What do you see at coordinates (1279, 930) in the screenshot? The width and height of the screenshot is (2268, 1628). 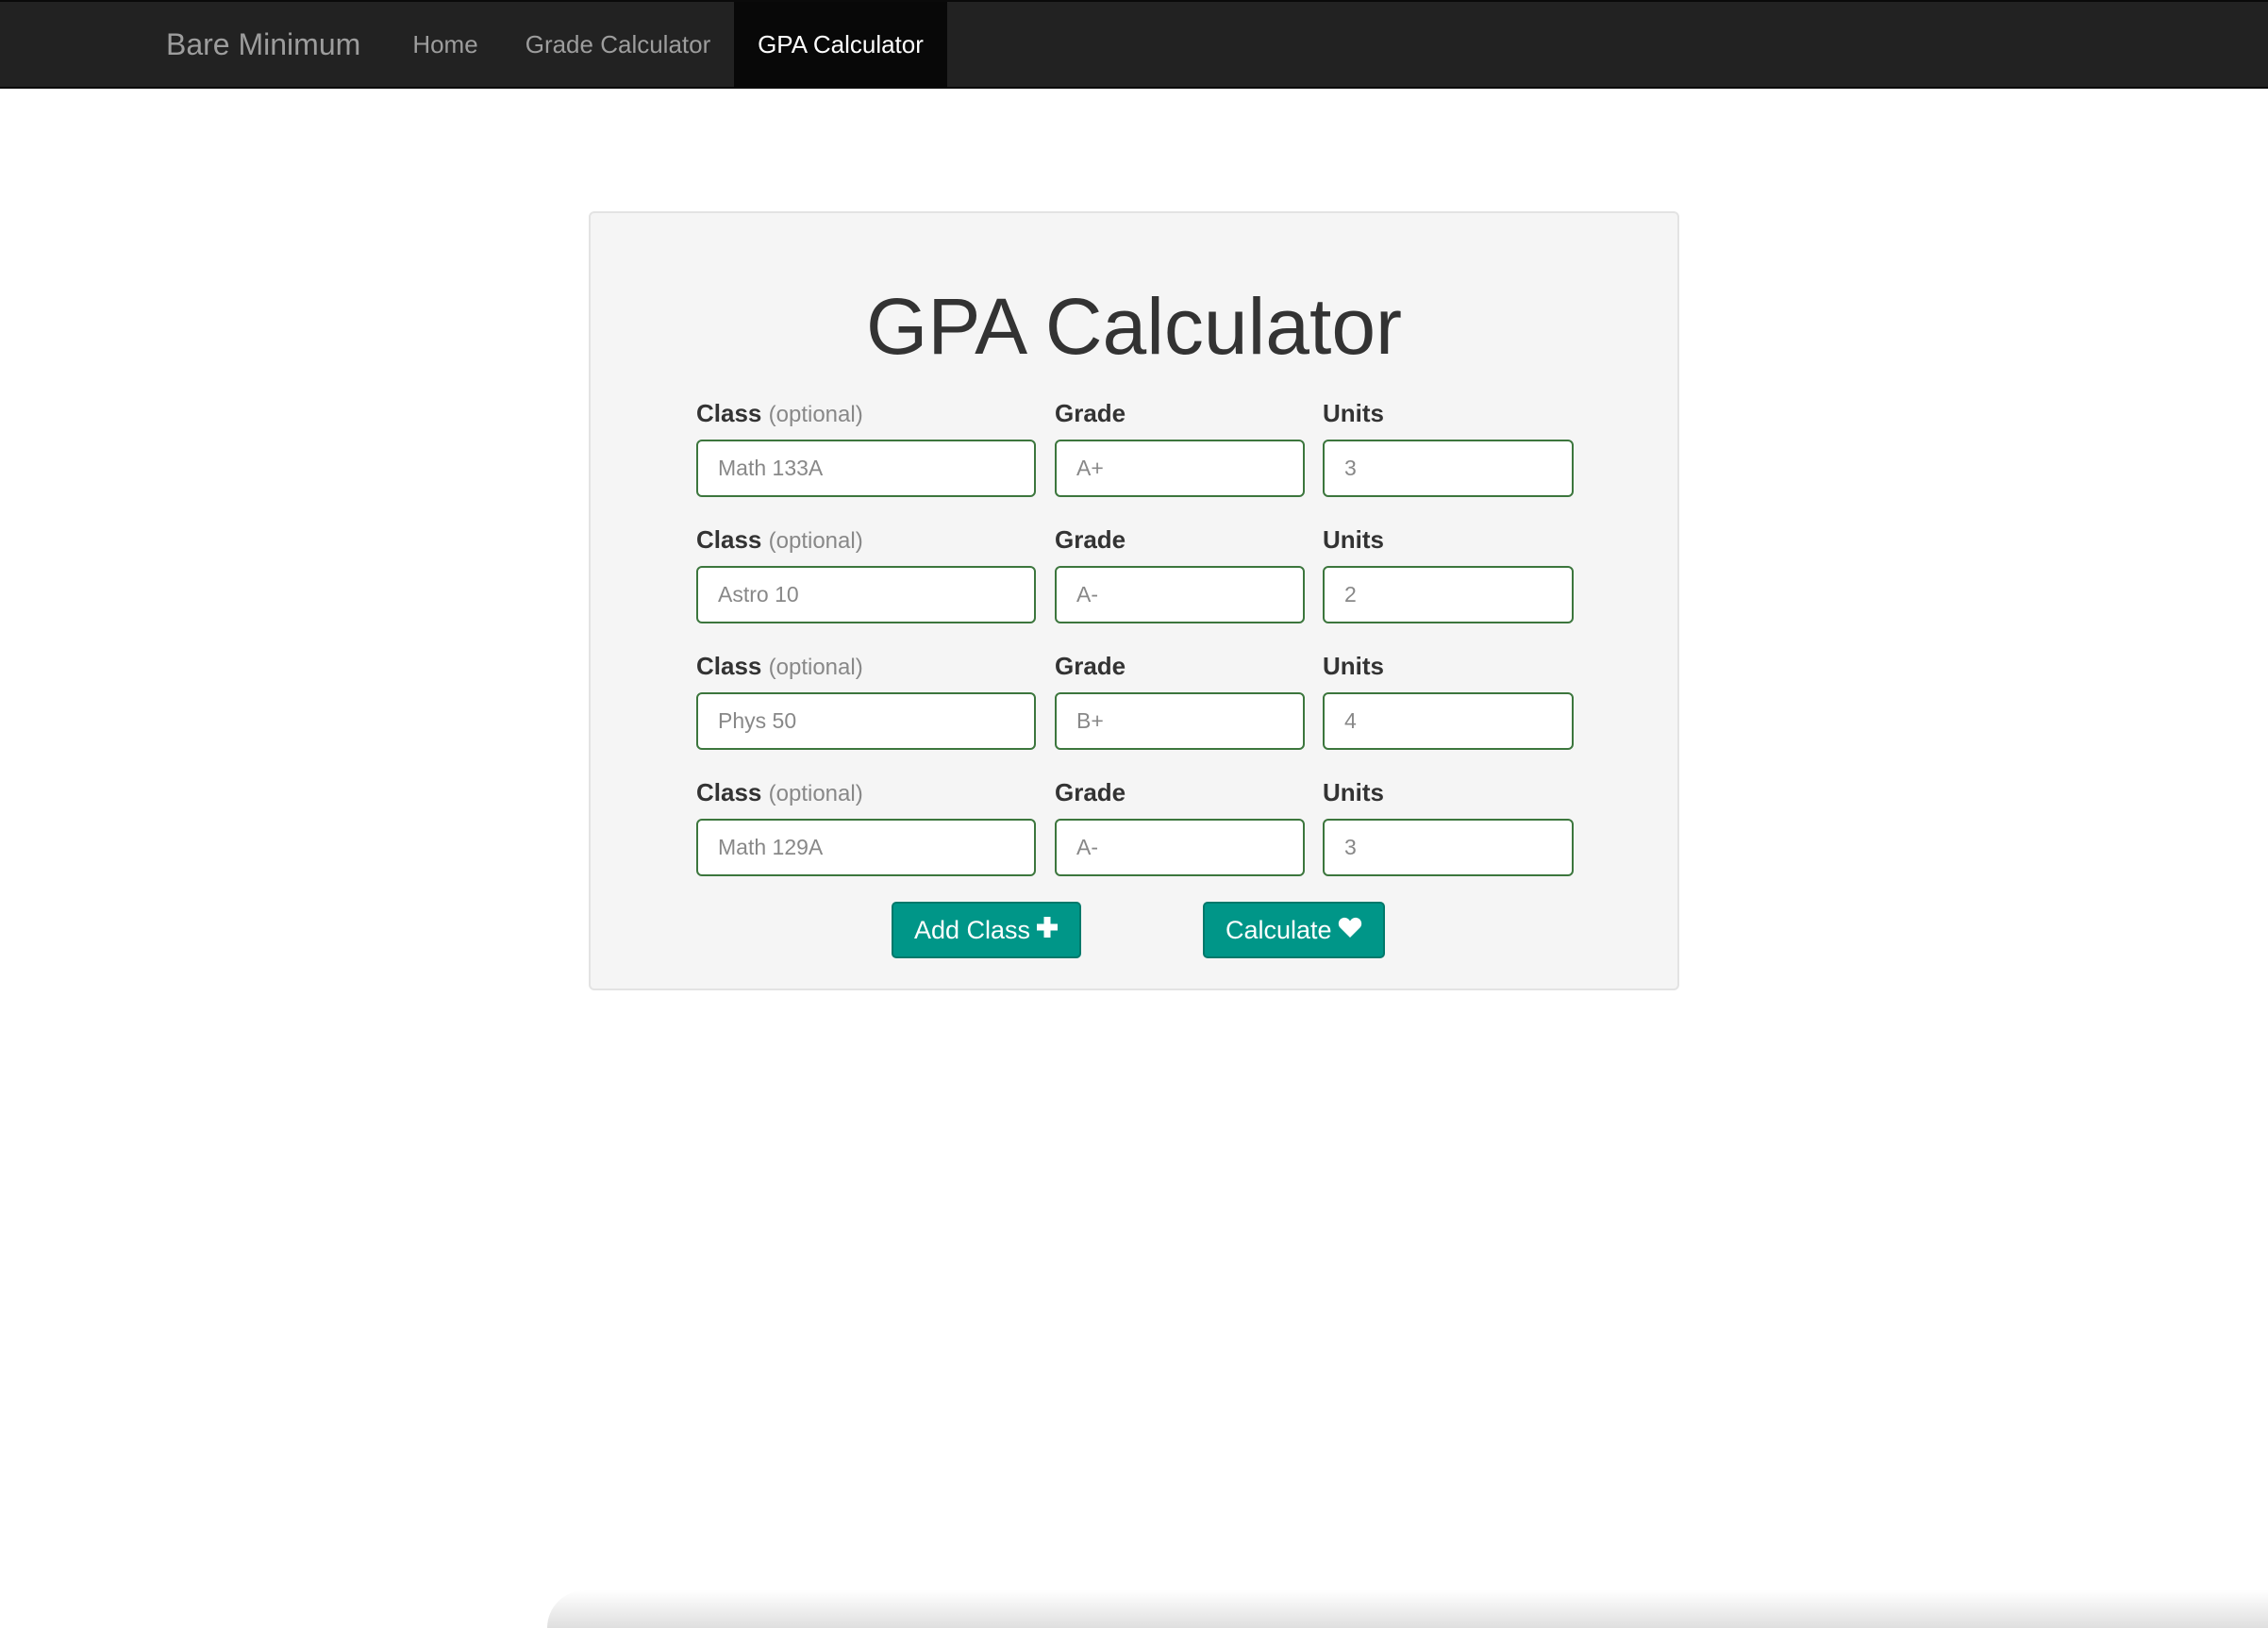 I see `calculate-label: Calculate` at bounding box center [1279, 930].